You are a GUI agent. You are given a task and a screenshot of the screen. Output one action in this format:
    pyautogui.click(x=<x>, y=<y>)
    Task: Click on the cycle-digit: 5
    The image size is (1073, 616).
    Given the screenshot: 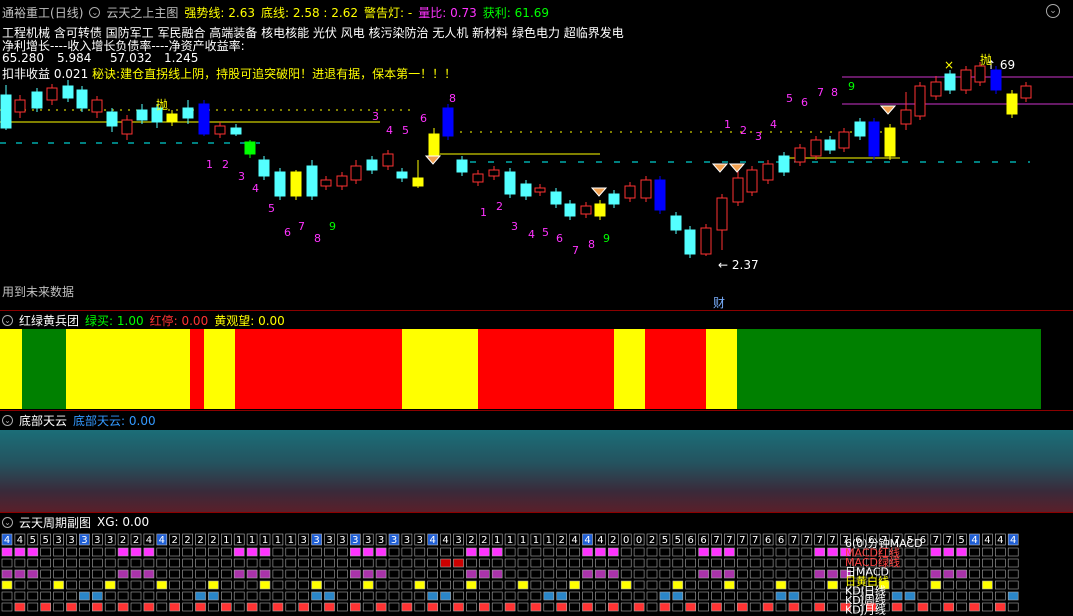 What is the action you would take?
    pyautogui.click(x=46, y=540)
    